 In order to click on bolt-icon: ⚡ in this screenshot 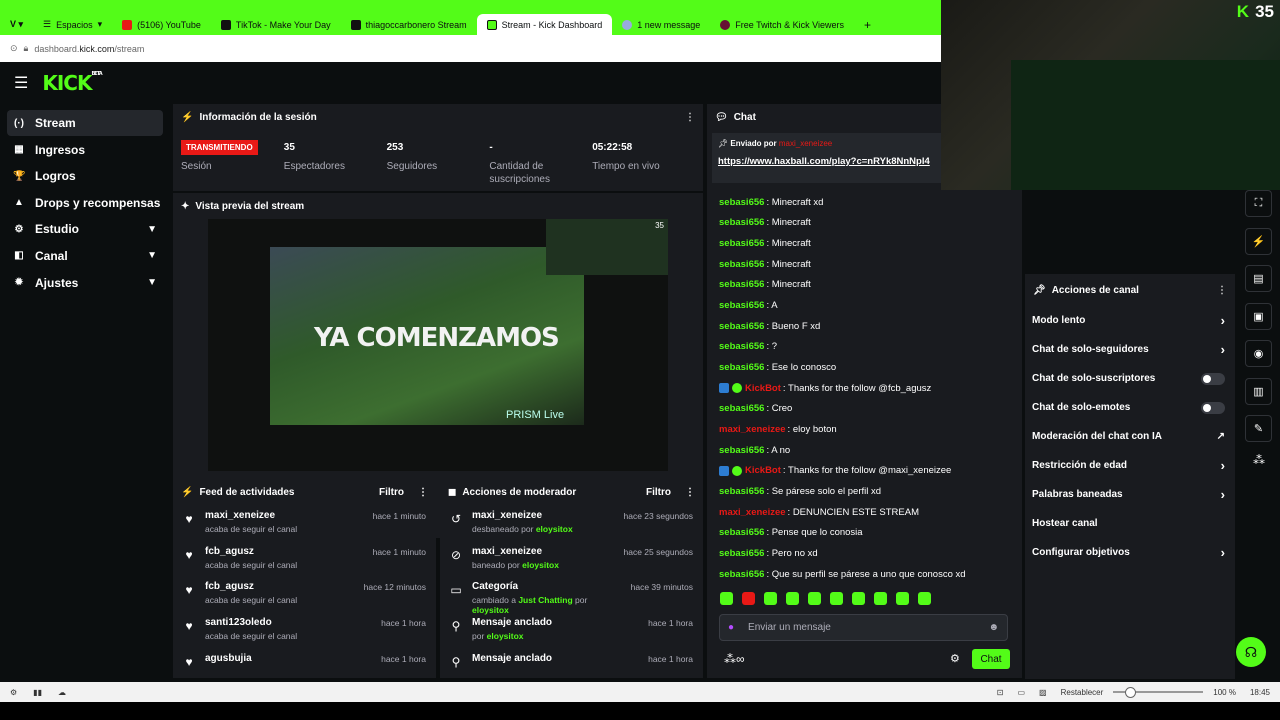, I will do `click(1258, 241)`.